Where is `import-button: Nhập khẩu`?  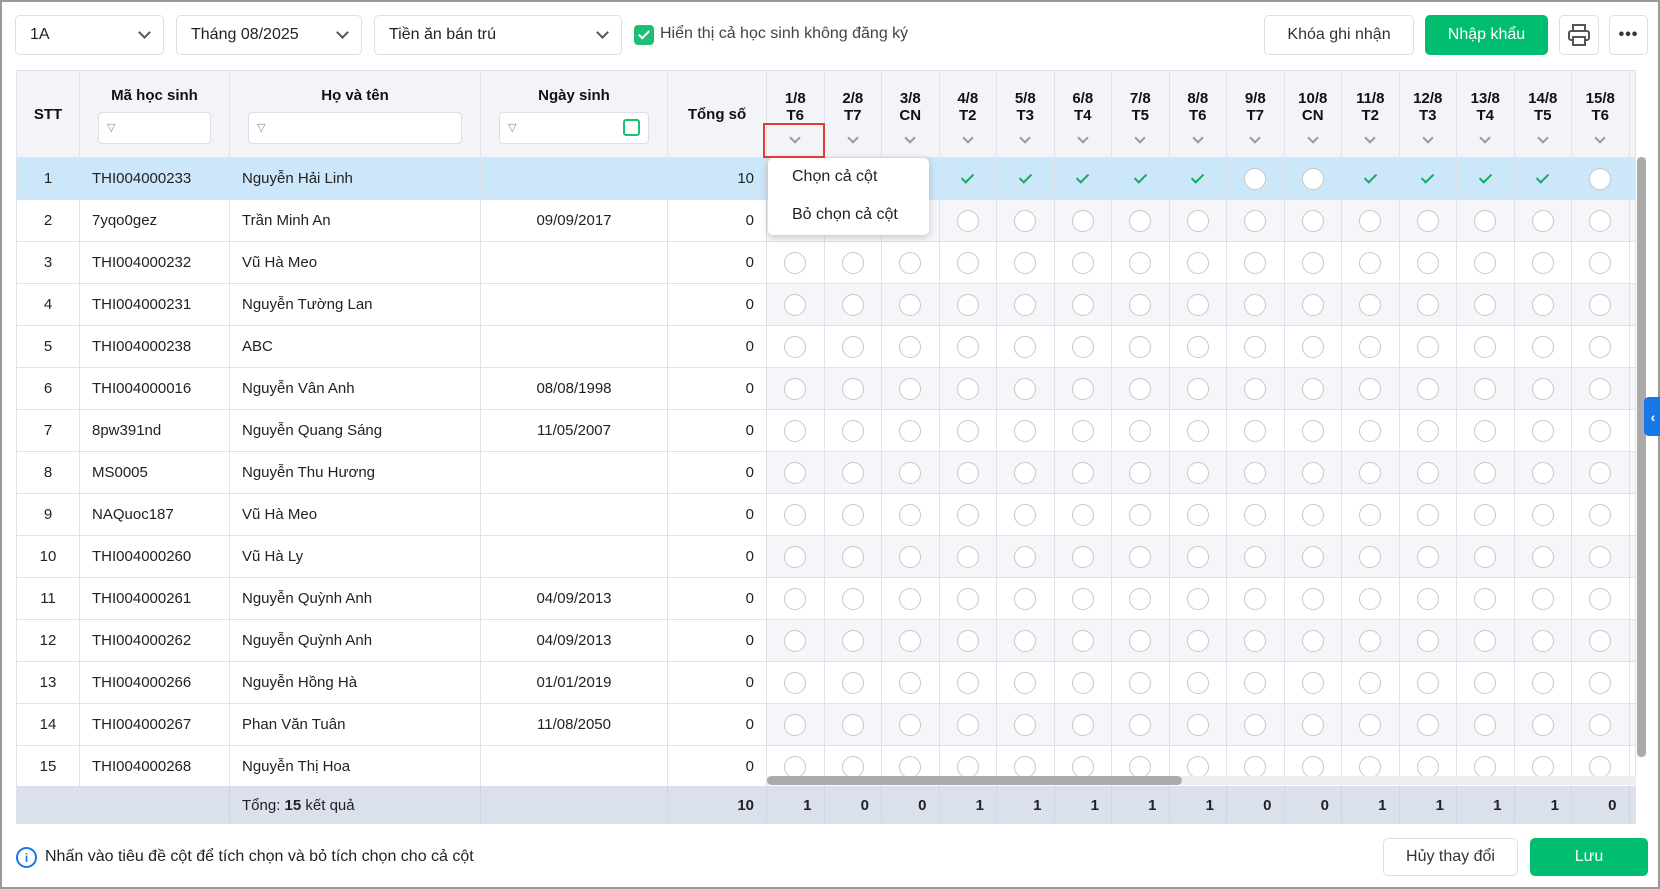
import-button: Nhập khẩu is located at coordinates (1486, 35).